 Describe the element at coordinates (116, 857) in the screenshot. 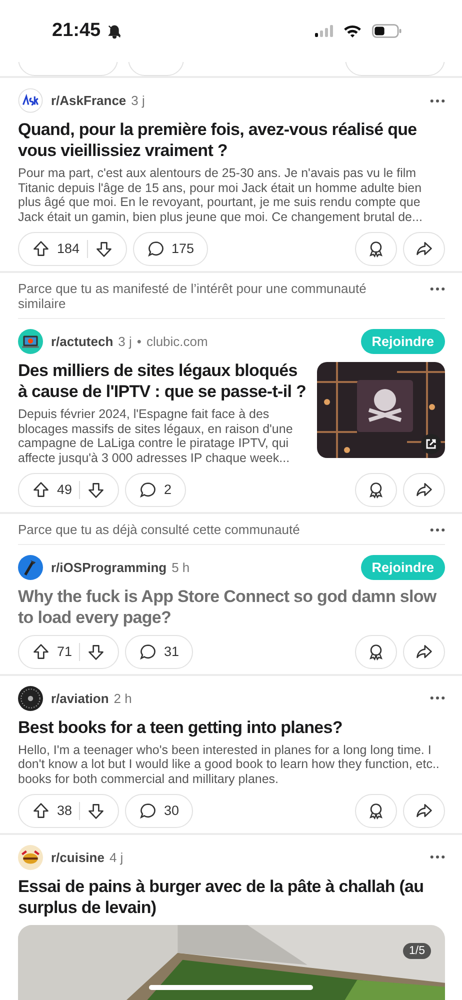

I see `post-age: 4 j` at that location.